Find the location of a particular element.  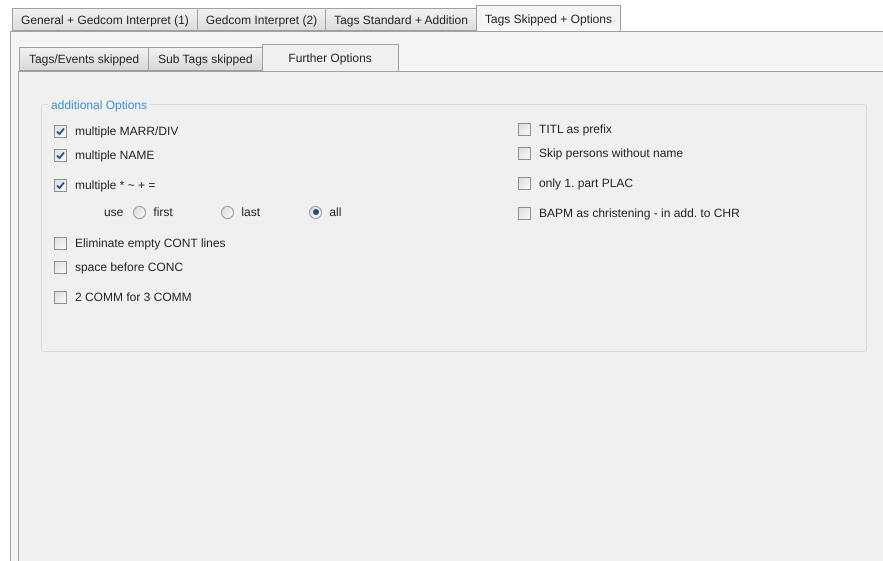

radio-label: first is located at coordinates (163, 212).